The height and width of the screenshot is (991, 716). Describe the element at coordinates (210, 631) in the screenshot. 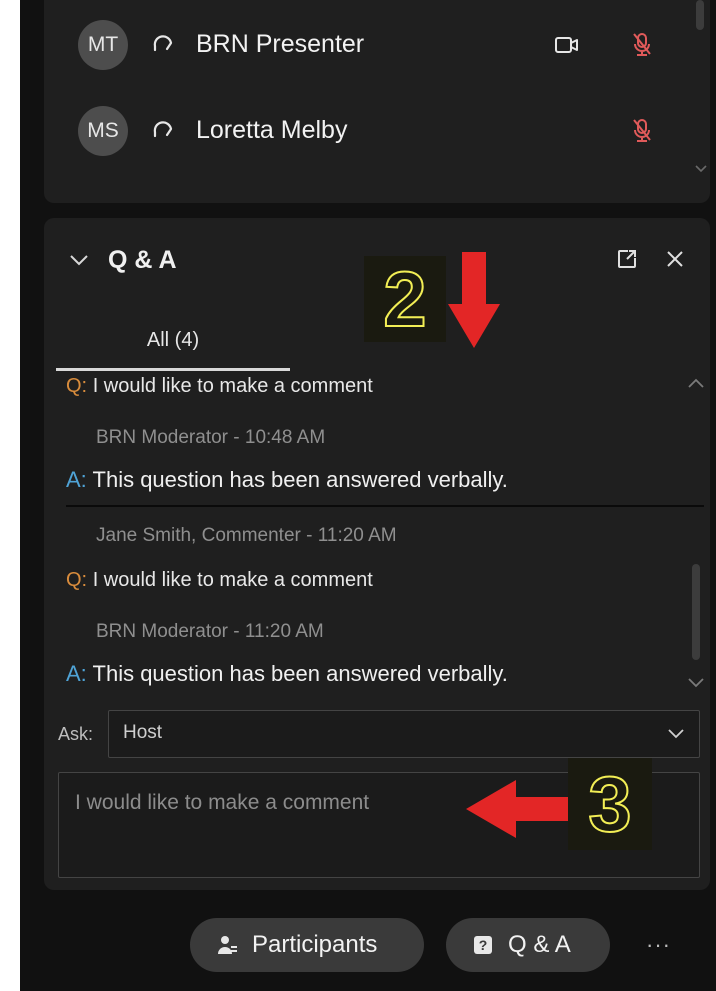

I see `answer-meta: BRN Moderator - 11:20 AM` at that location.